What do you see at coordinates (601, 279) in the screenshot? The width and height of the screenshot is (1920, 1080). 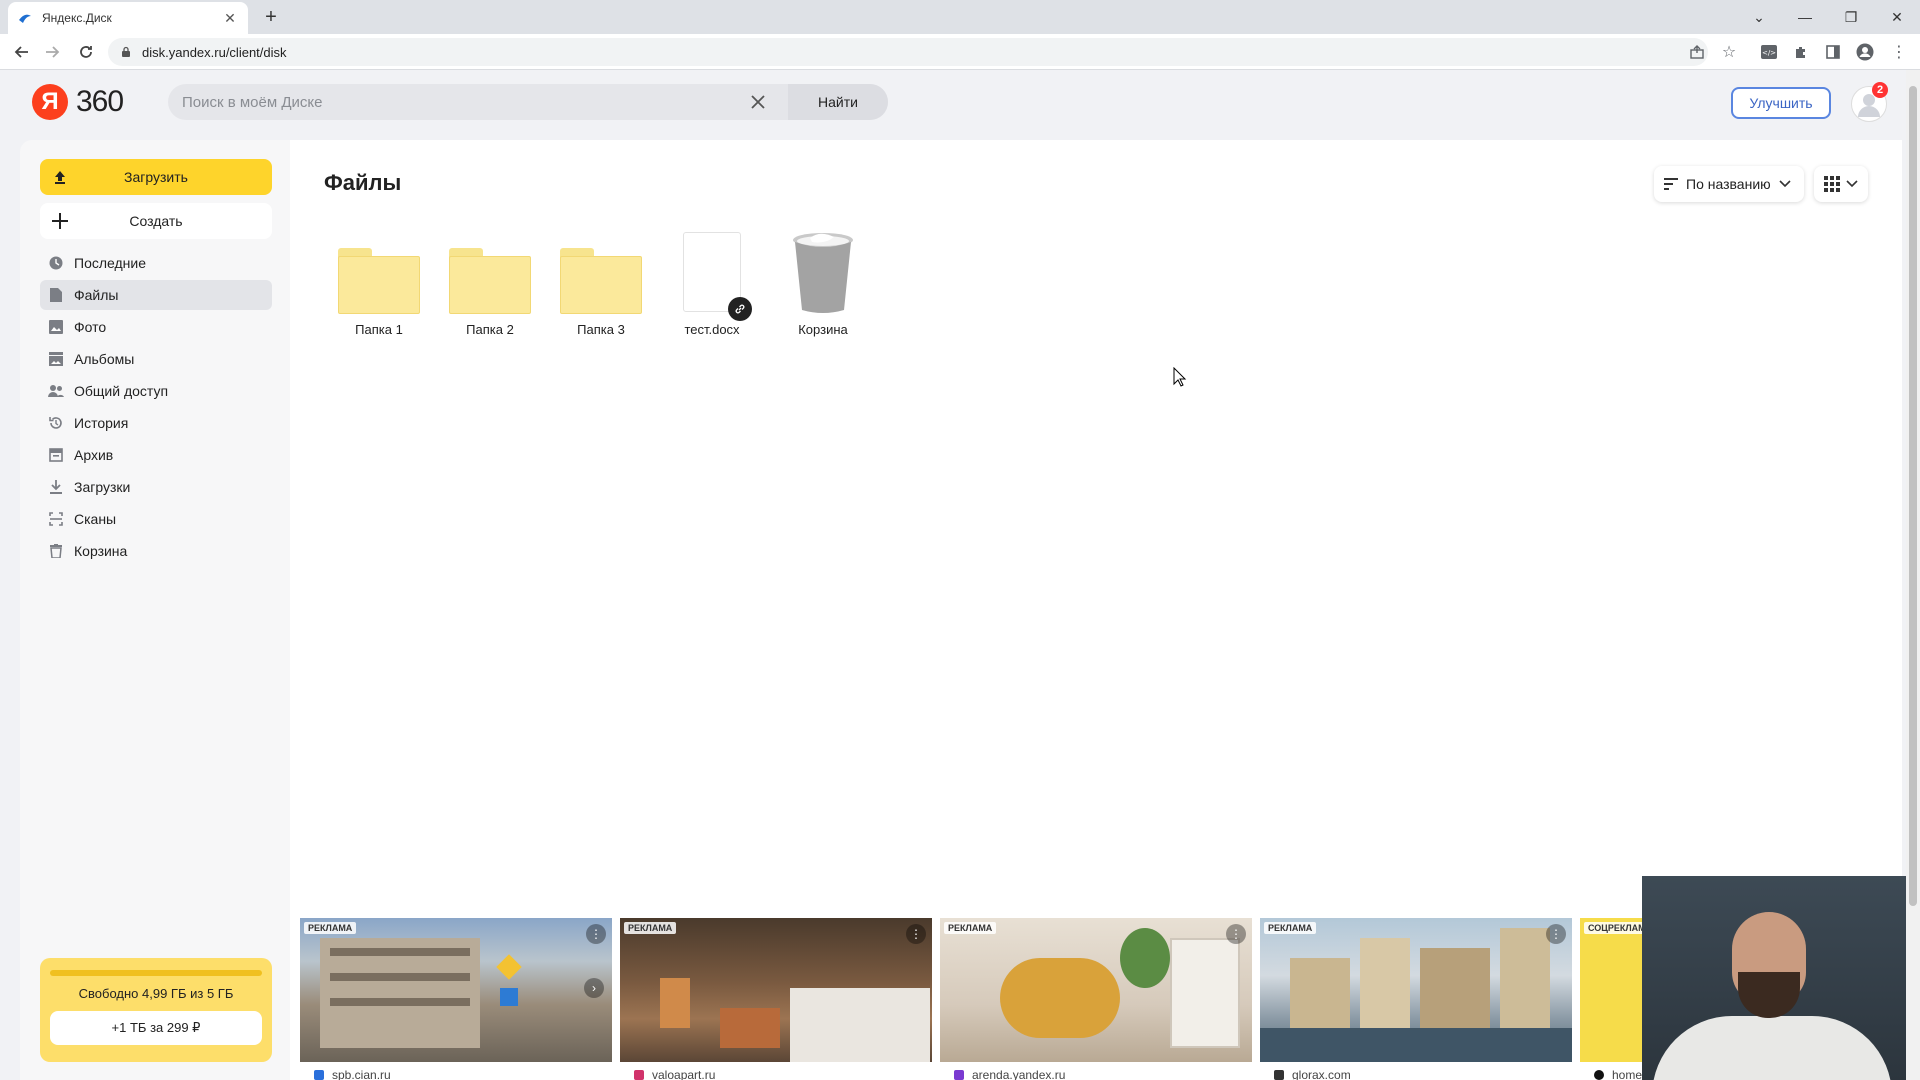 I see `folder-item: Папка 3` at bounding box center [601, 279].